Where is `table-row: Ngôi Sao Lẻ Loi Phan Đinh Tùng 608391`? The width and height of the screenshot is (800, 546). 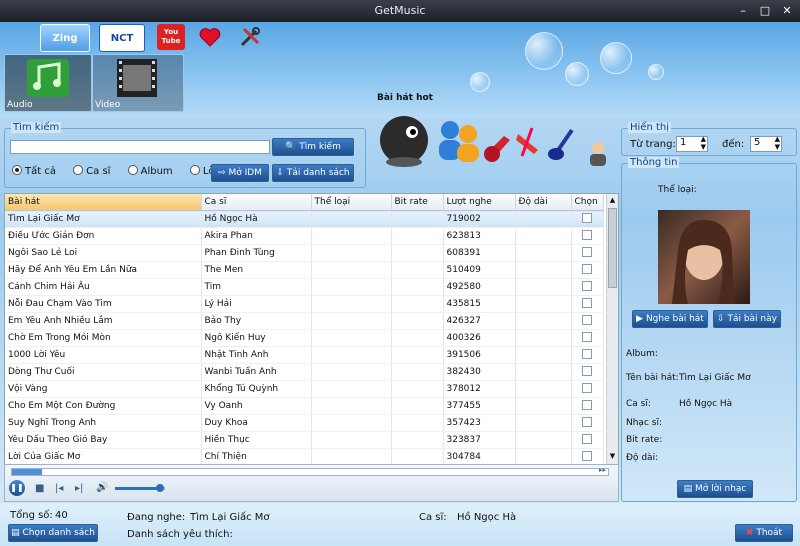
table-row: Ngôi Sao Lẻ Loi Phan Đinh Tùng 608391 is located at coordinates (304, 253).